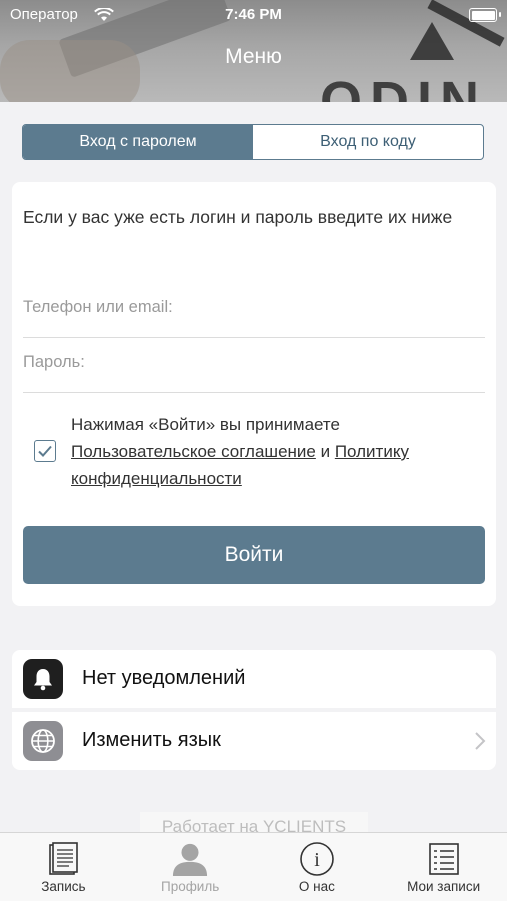 This screenshot has width=507, height=901. What do you see at coordinates (444, 859) in the screenshot?
I see `list-icon` at bounding box center [444, 859].